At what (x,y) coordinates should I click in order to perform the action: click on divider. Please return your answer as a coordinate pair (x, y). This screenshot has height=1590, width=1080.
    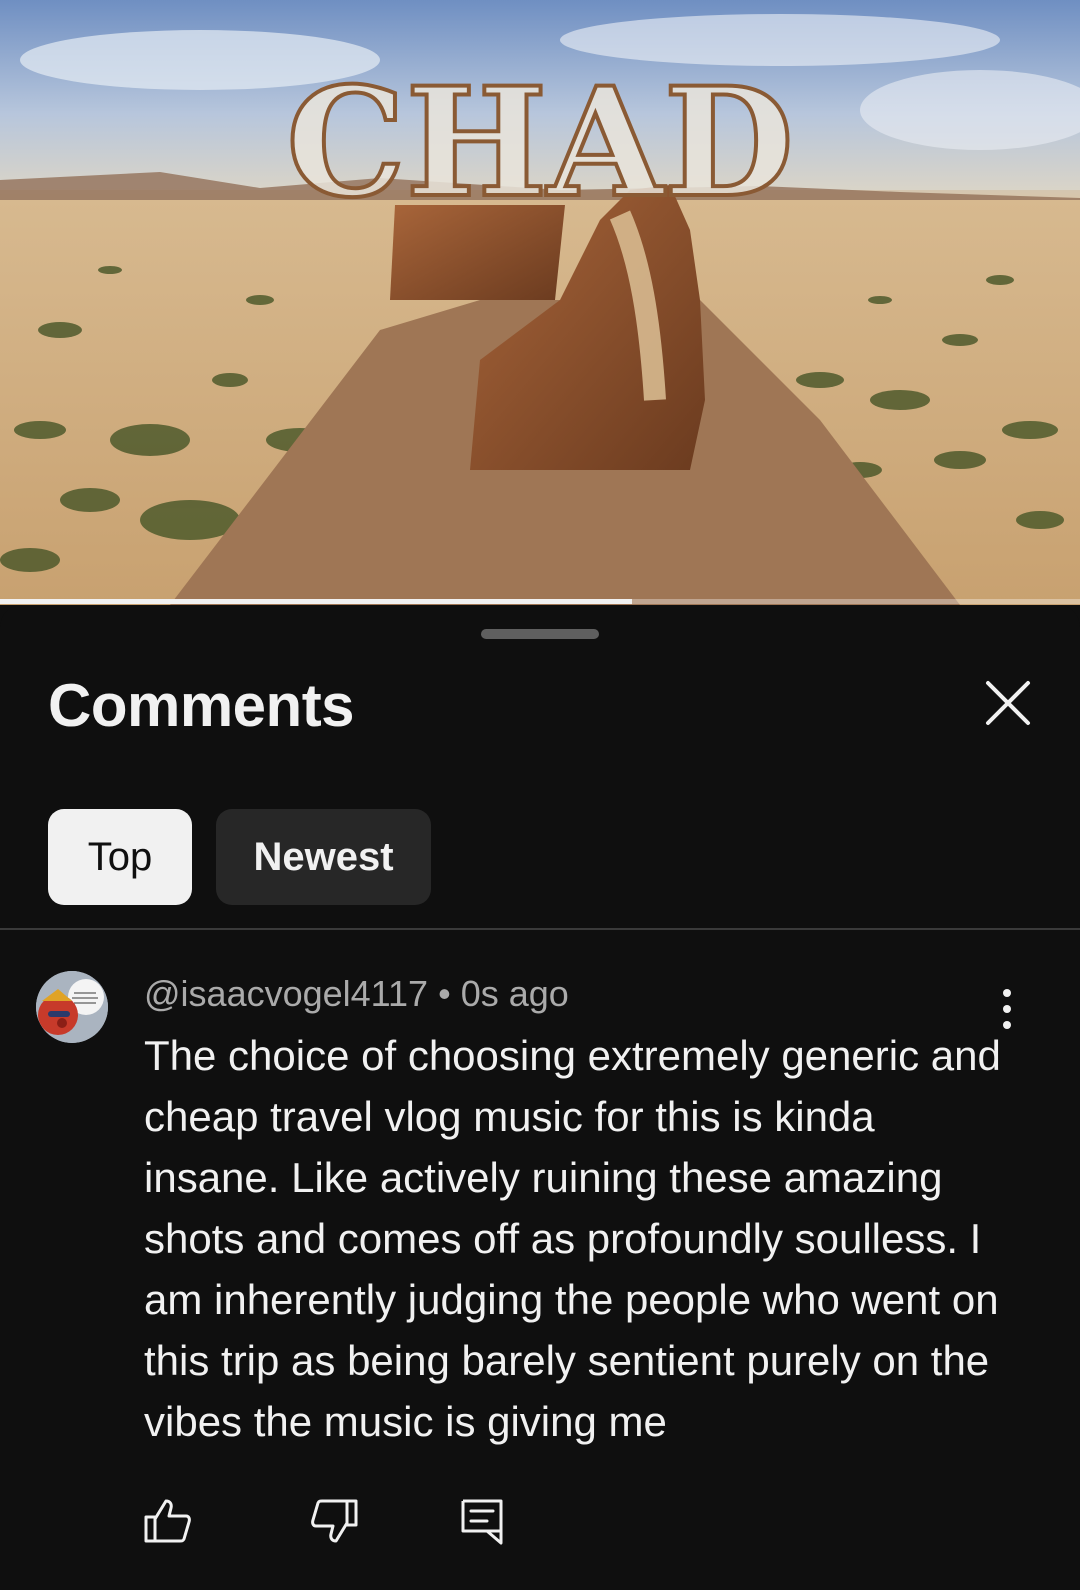
    Looking at the image, I should click on (540, 929).